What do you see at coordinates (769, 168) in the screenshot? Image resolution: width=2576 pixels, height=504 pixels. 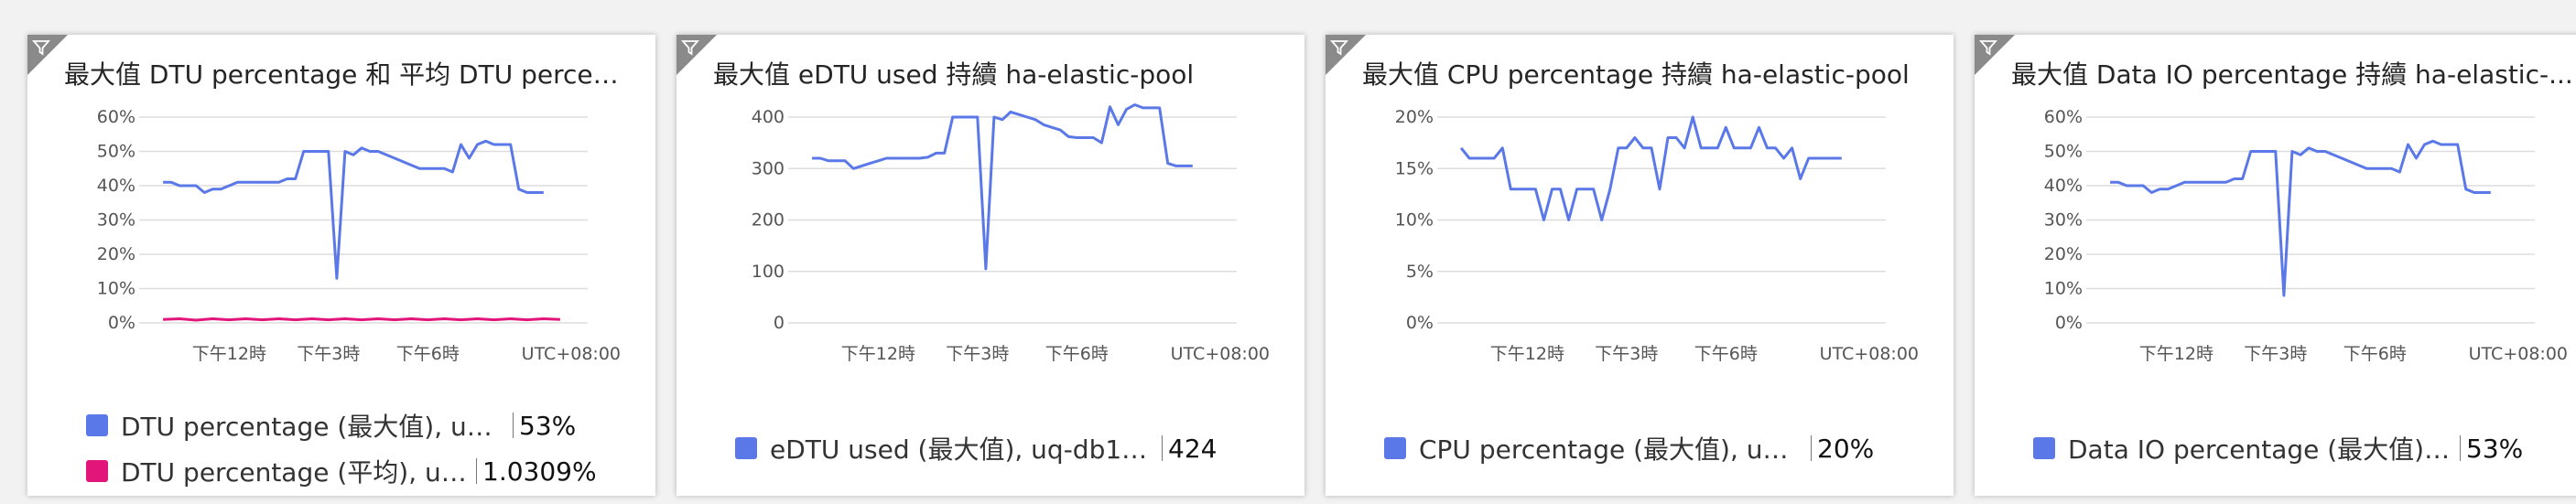 I see `y-tick-label: 300` at bounding box center [769, 168].